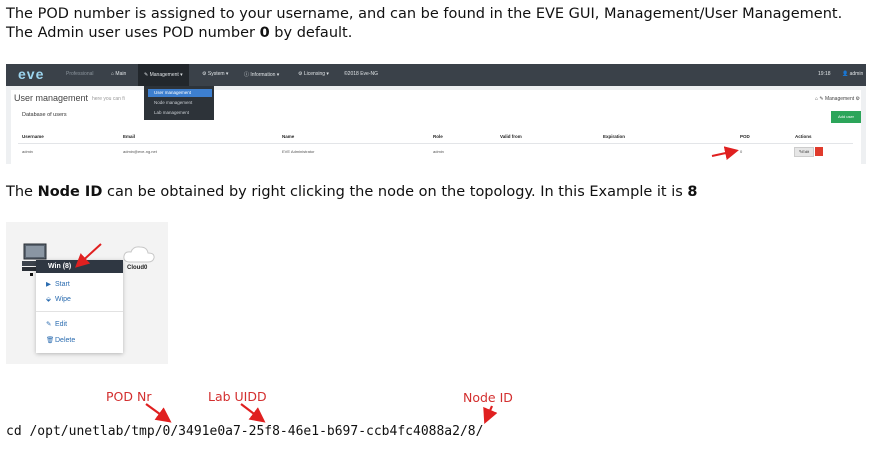 This screenshot has width=877, height=450. What do you see at coordinates (180, 93) in the screenshot?
I see `dropdown-user-management: User management` at bounding box center [180, 93].